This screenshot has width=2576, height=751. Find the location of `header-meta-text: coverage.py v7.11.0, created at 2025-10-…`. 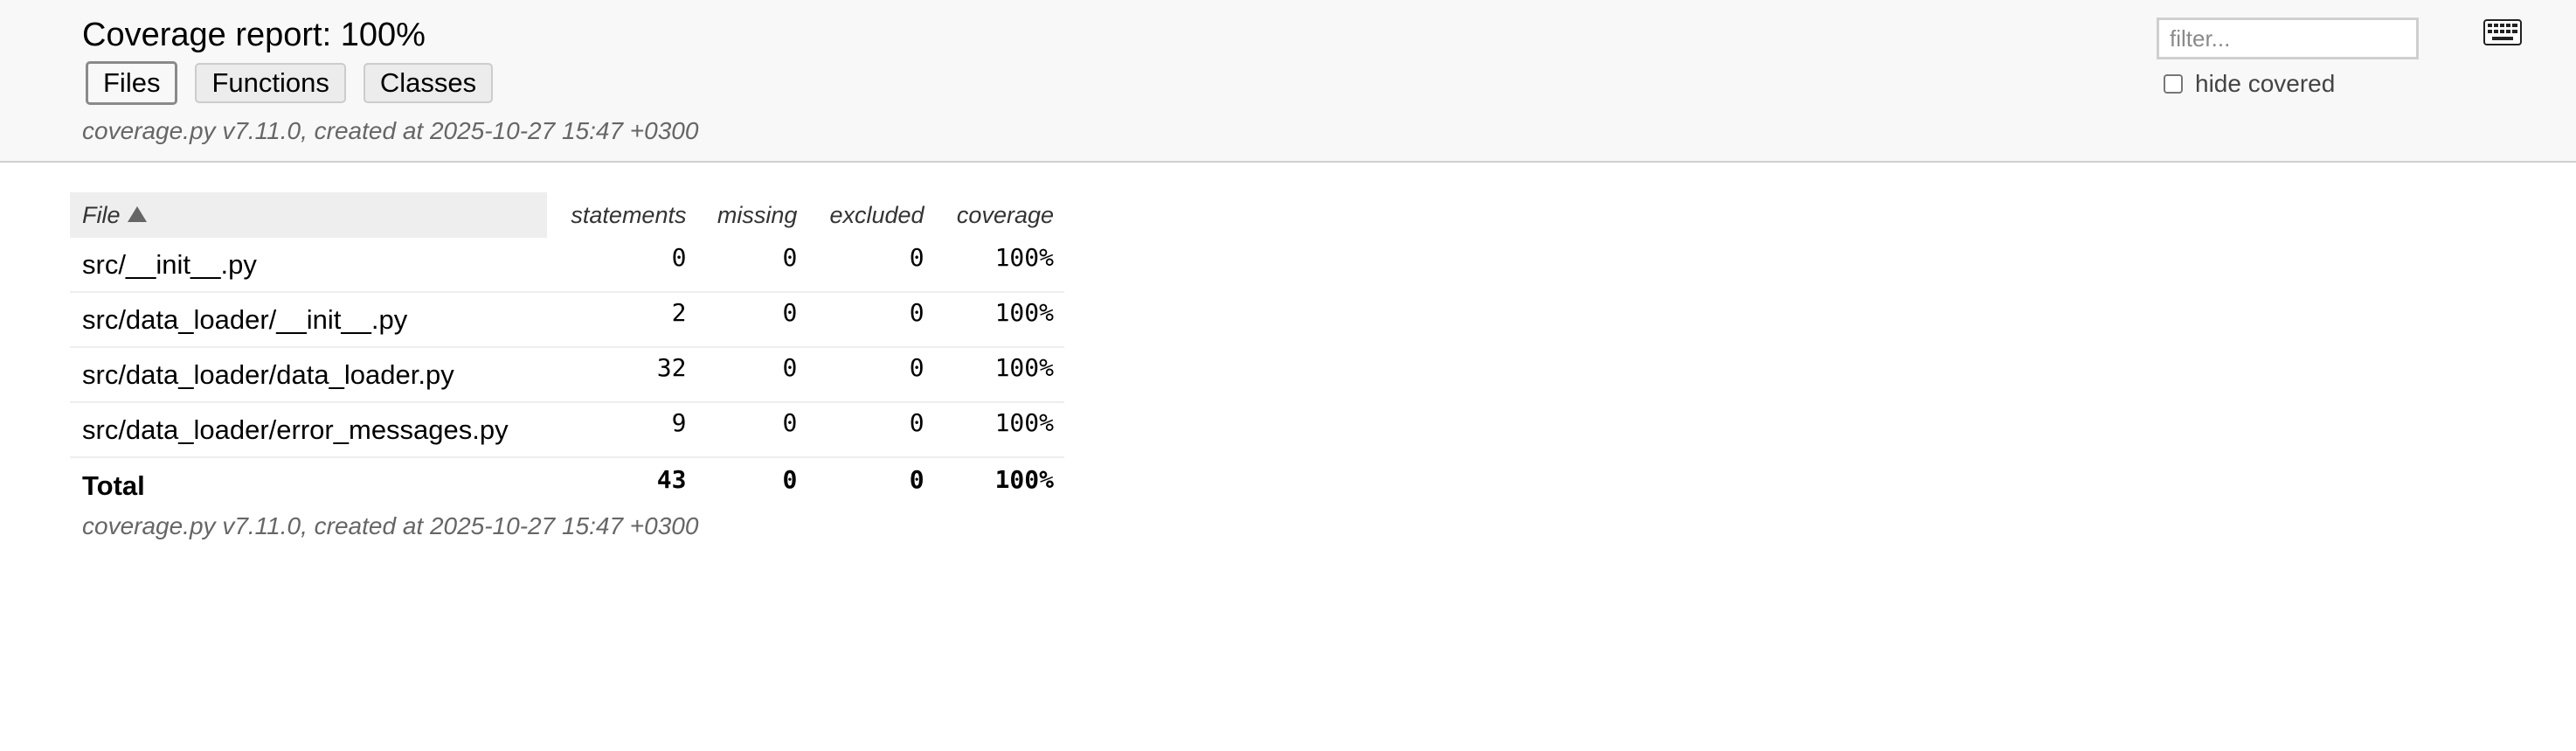

header-meta-text: coverage.py v7.11.0, created at 2025-10-… is located at coordinates (390, 130).